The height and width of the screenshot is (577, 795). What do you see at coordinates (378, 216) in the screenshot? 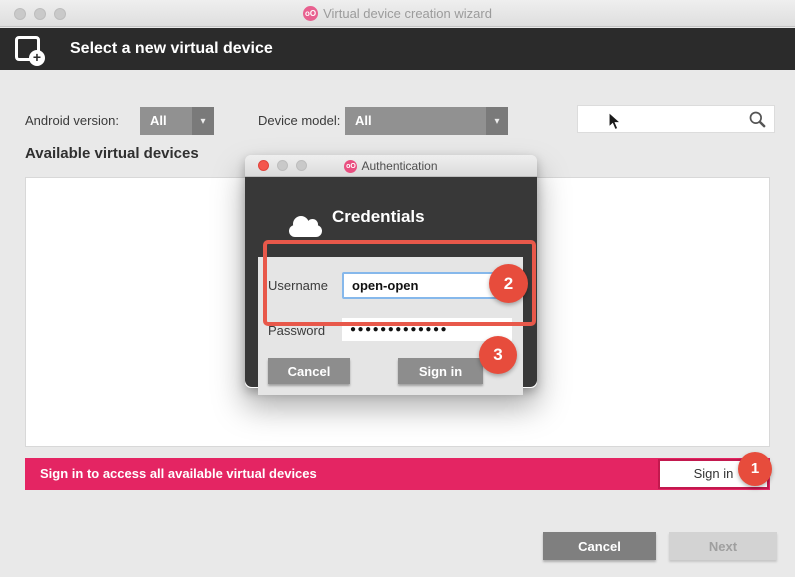
I see `credentials-heading: Credentials` at bounding box center [378, 216].